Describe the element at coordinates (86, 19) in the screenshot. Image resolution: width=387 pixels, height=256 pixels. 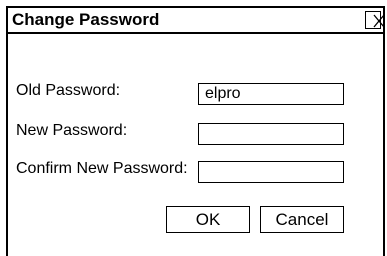
I see `dialog-title: Change Password` at that location.